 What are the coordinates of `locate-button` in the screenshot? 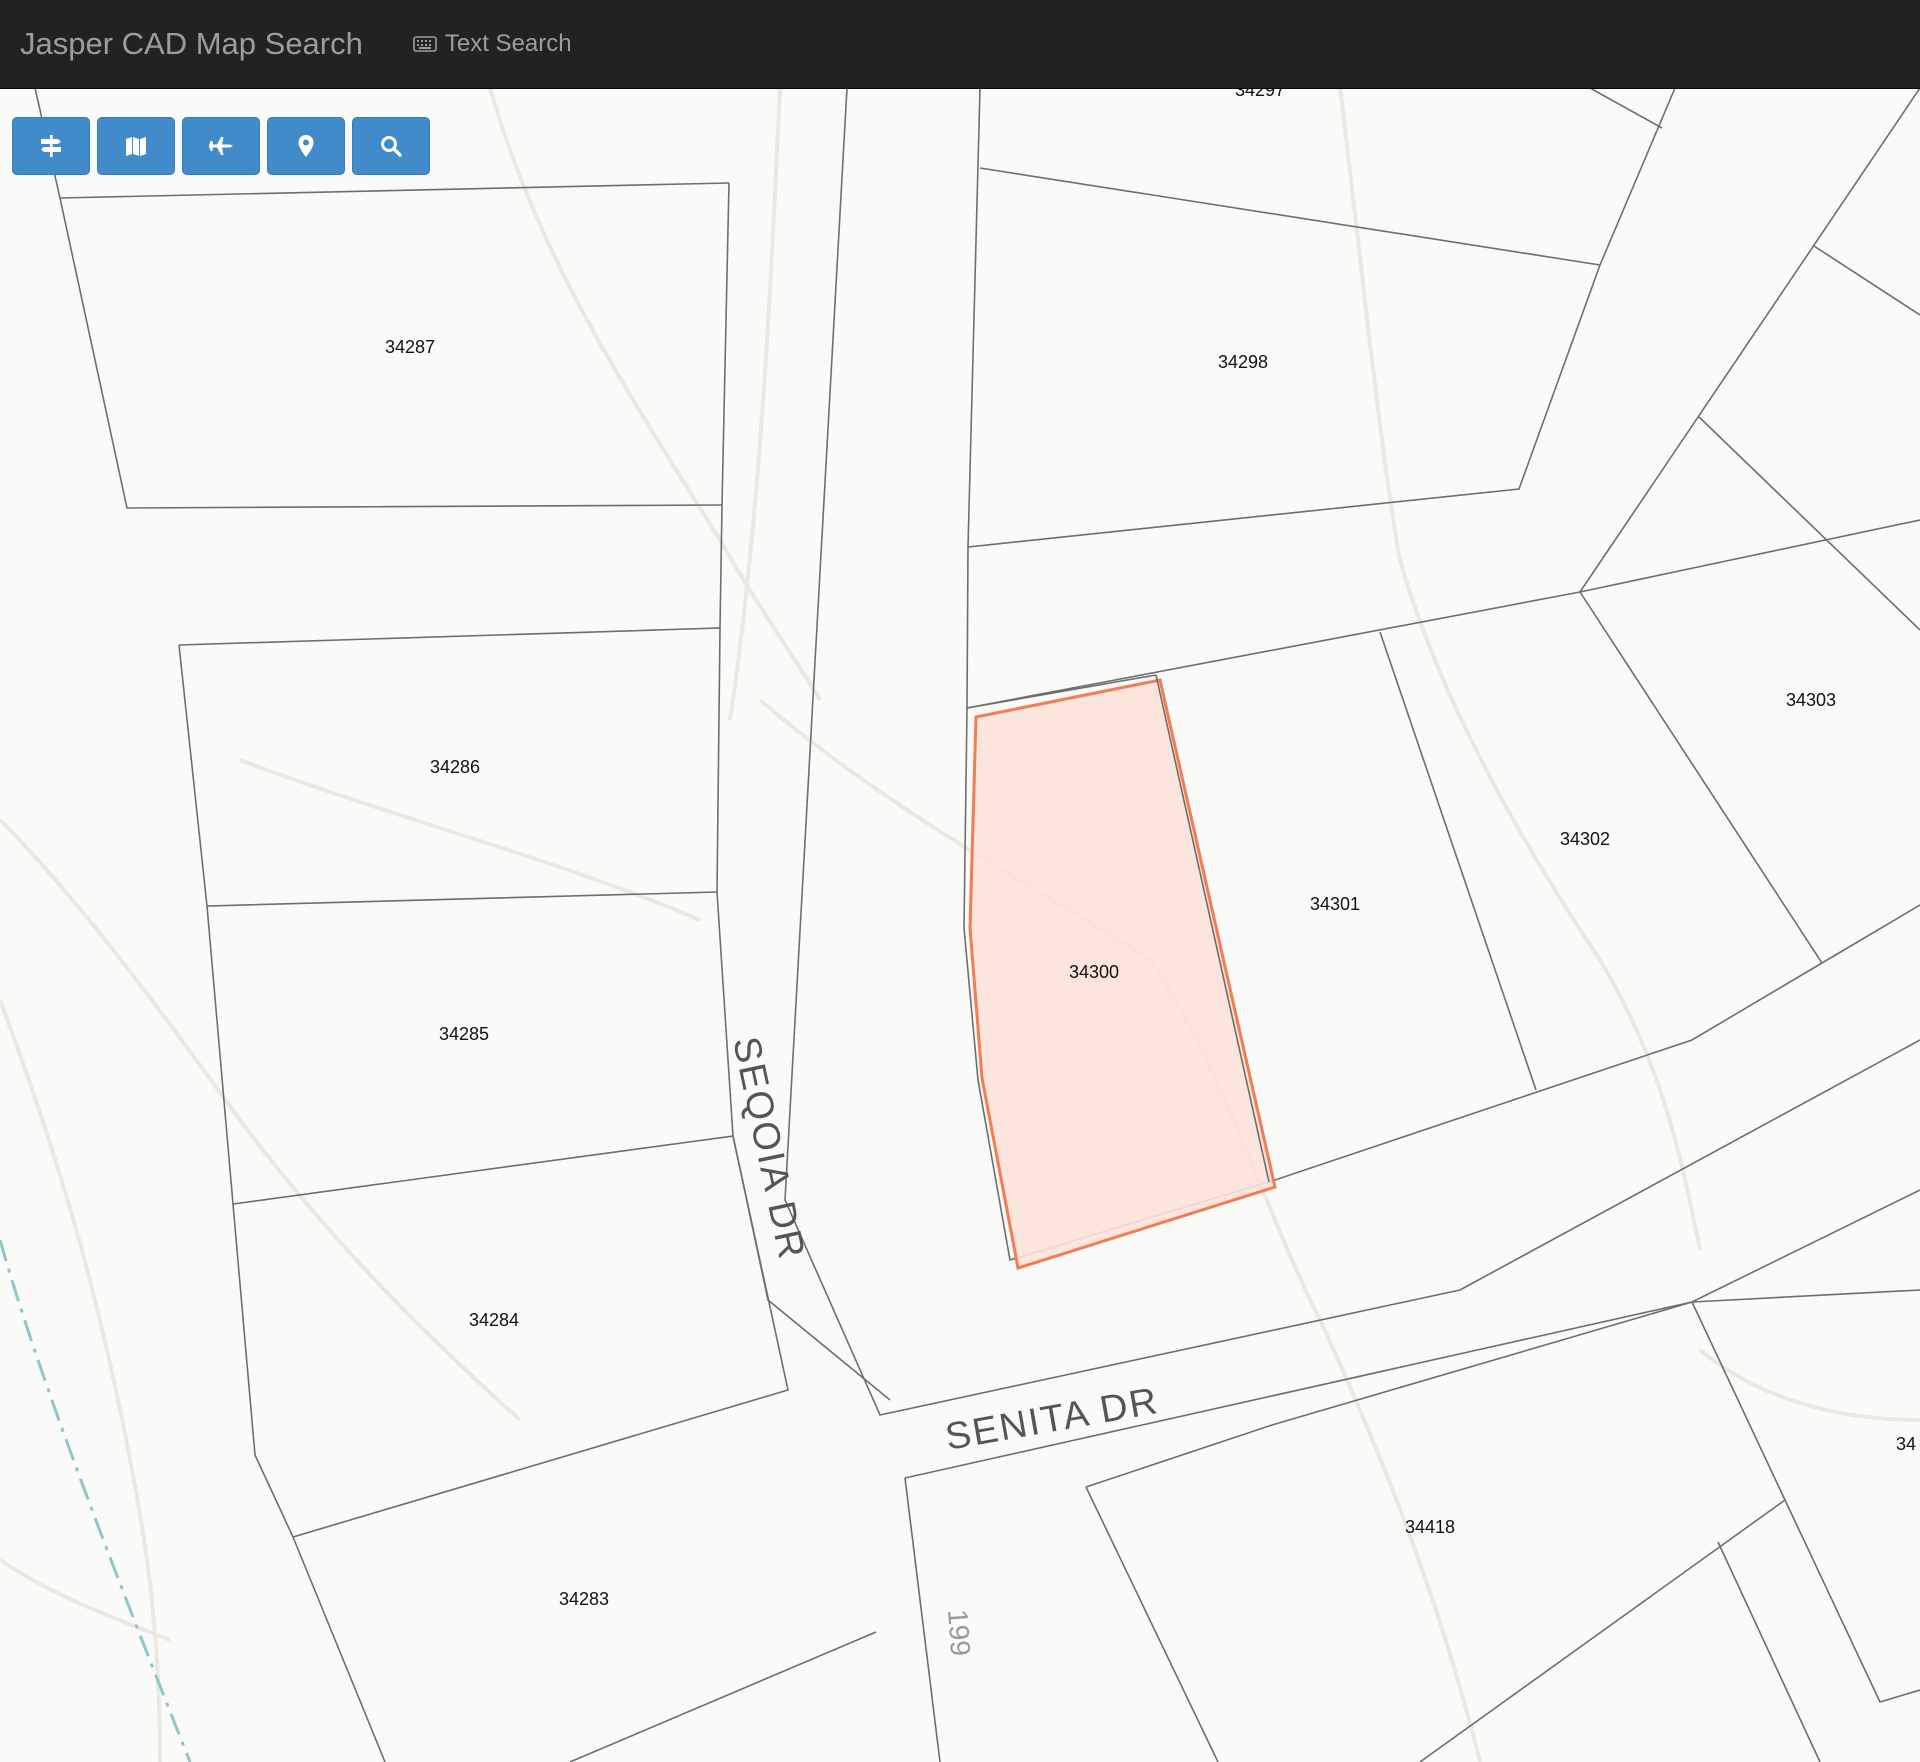 It's located at (306, 146).